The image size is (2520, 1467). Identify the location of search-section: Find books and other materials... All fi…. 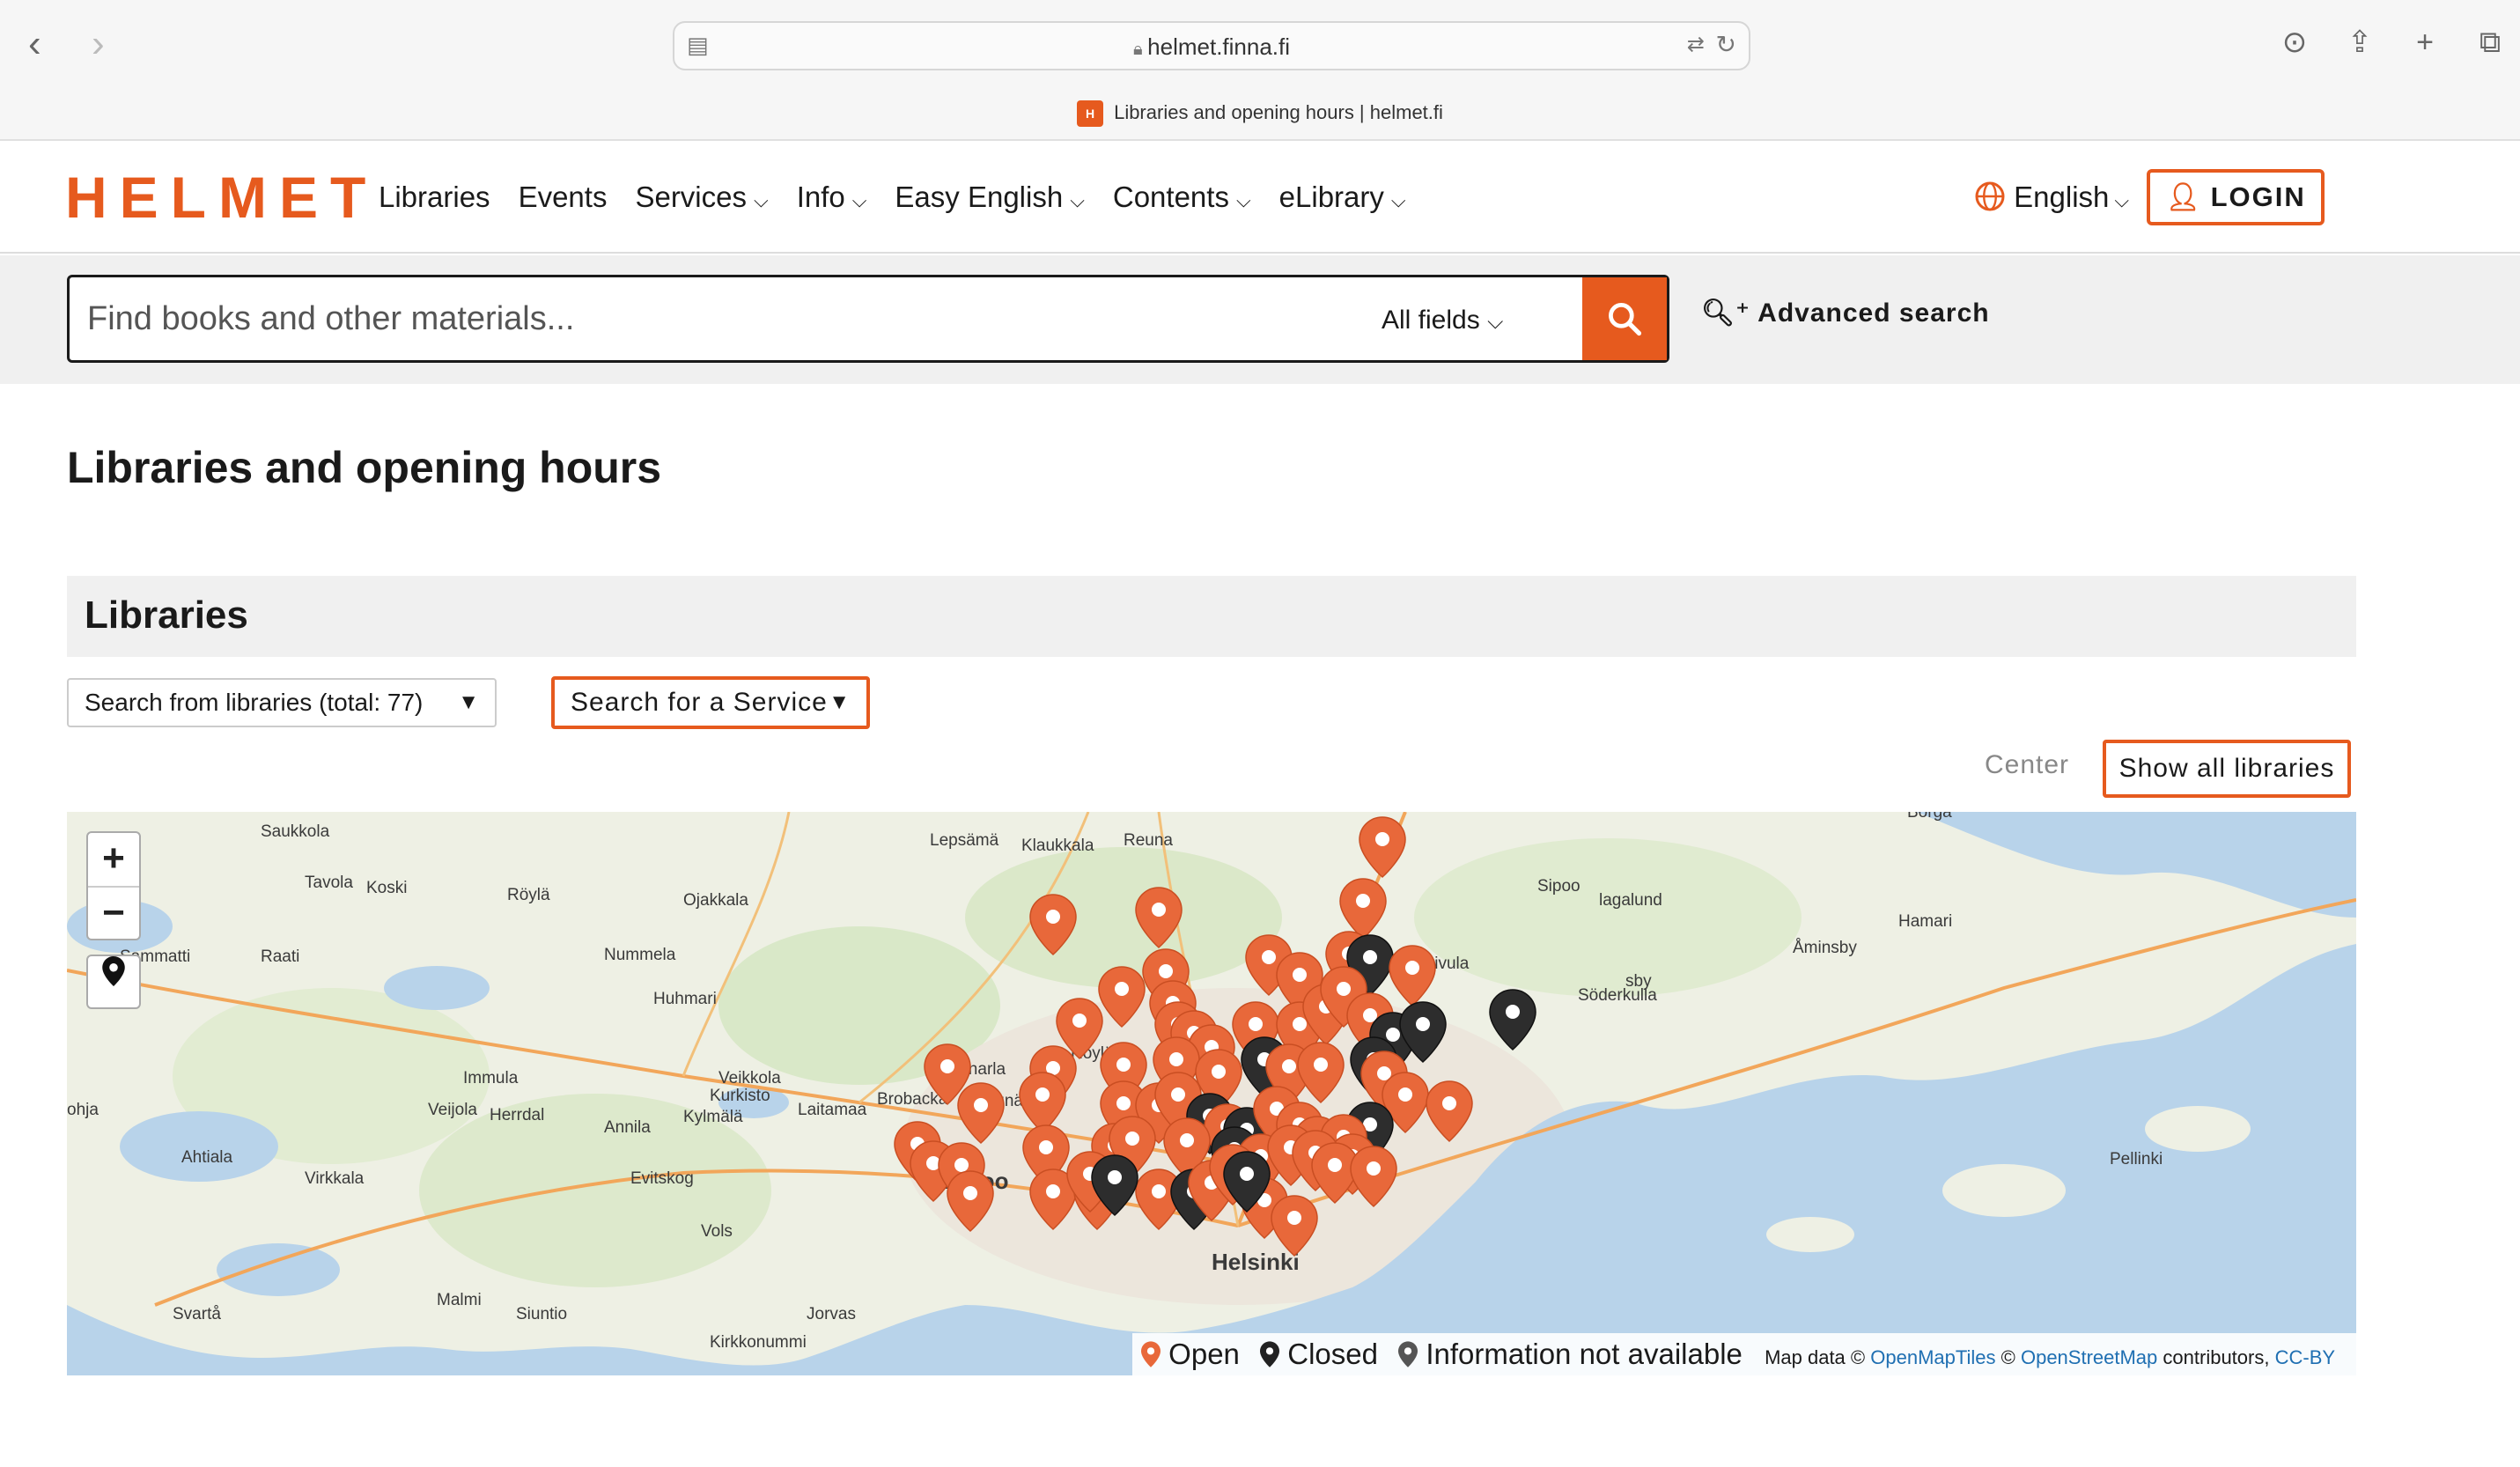
(1260, 319).